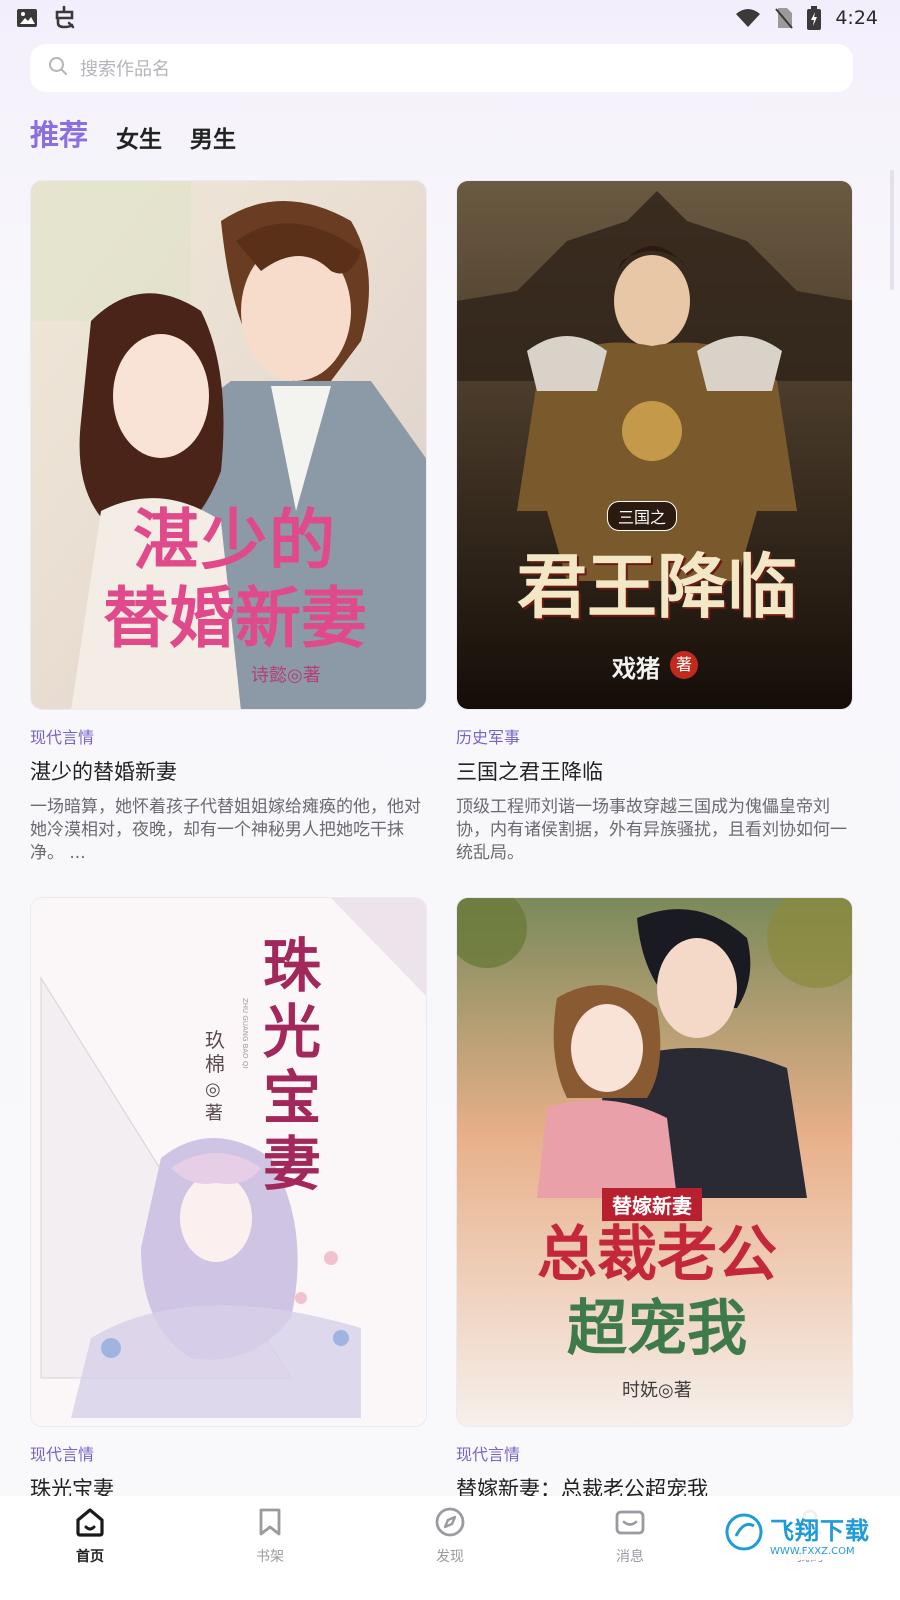 The image size is (900, 1600). Describe the element at coordinates (59, 133) in the screenshot. I see `tab-recommend: 推荐` at that location.